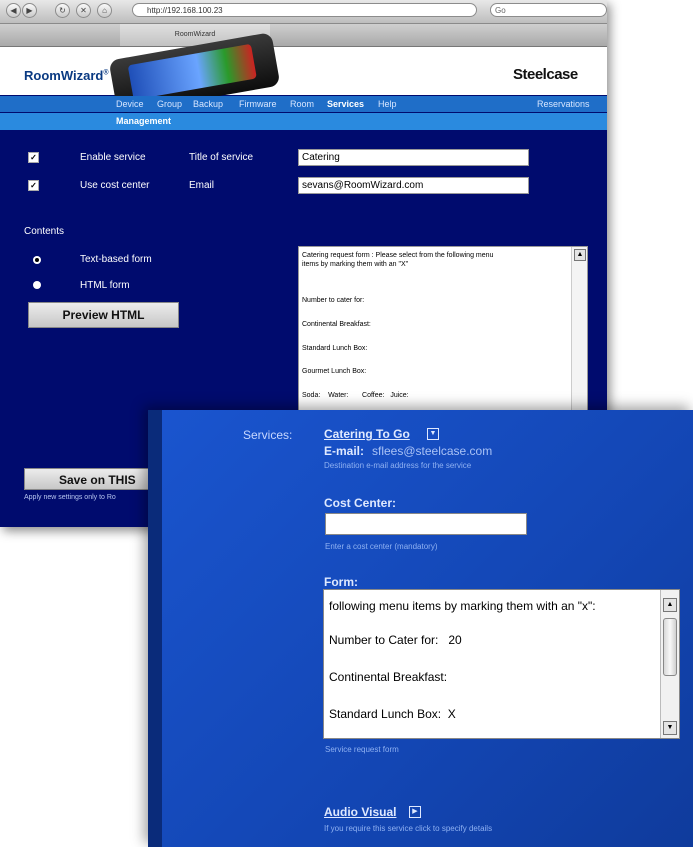 This screenshot has width=693, height=847. I want to click on scroll-thumb, so click(670, 647).